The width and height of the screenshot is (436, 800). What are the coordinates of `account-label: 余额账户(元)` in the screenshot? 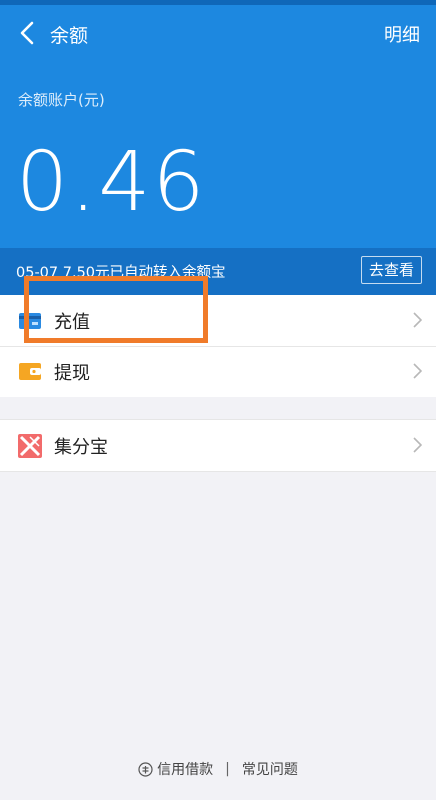 It's located at (61, 100).